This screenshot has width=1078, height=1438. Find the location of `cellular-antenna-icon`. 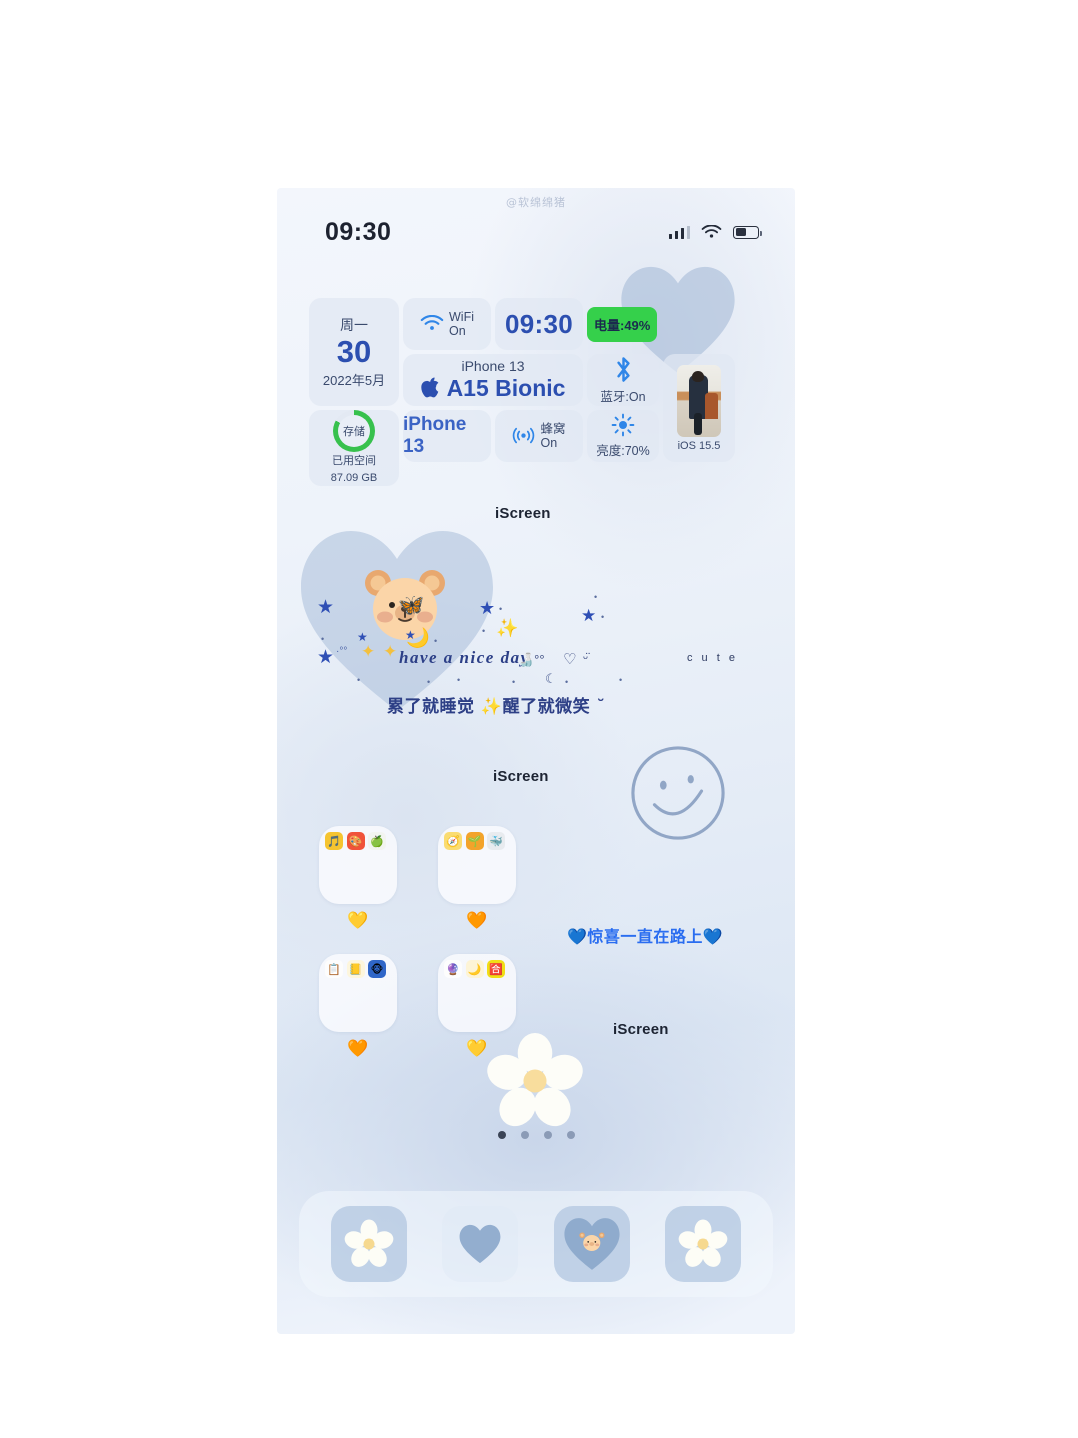

cellular-antenna-icon is located at coordinates (524, 435).